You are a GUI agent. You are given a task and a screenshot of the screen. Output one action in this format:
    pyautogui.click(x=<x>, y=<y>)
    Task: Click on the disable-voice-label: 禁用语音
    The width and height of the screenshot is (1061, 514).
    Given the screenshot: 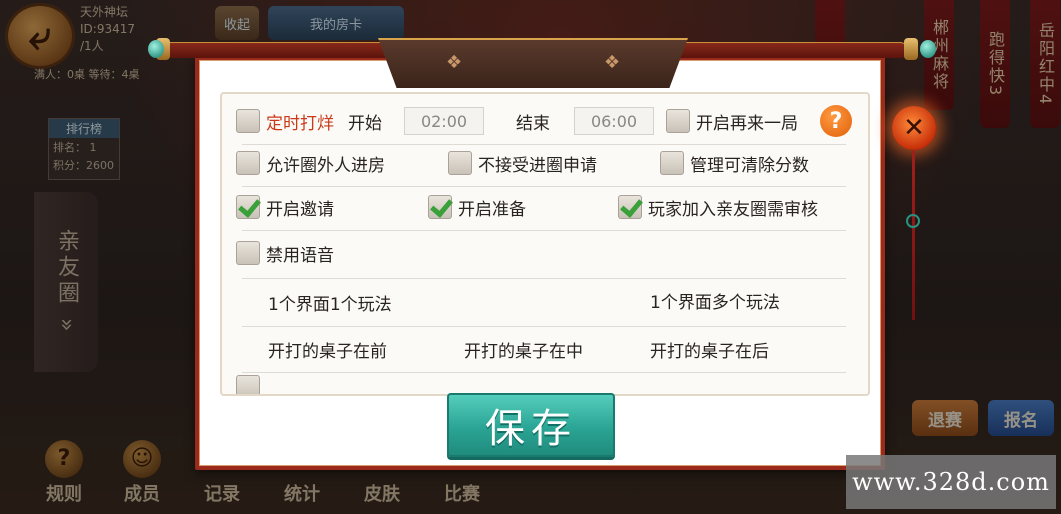 What is the action you would take?
    pyautogui.click(x=300, y=255)
    